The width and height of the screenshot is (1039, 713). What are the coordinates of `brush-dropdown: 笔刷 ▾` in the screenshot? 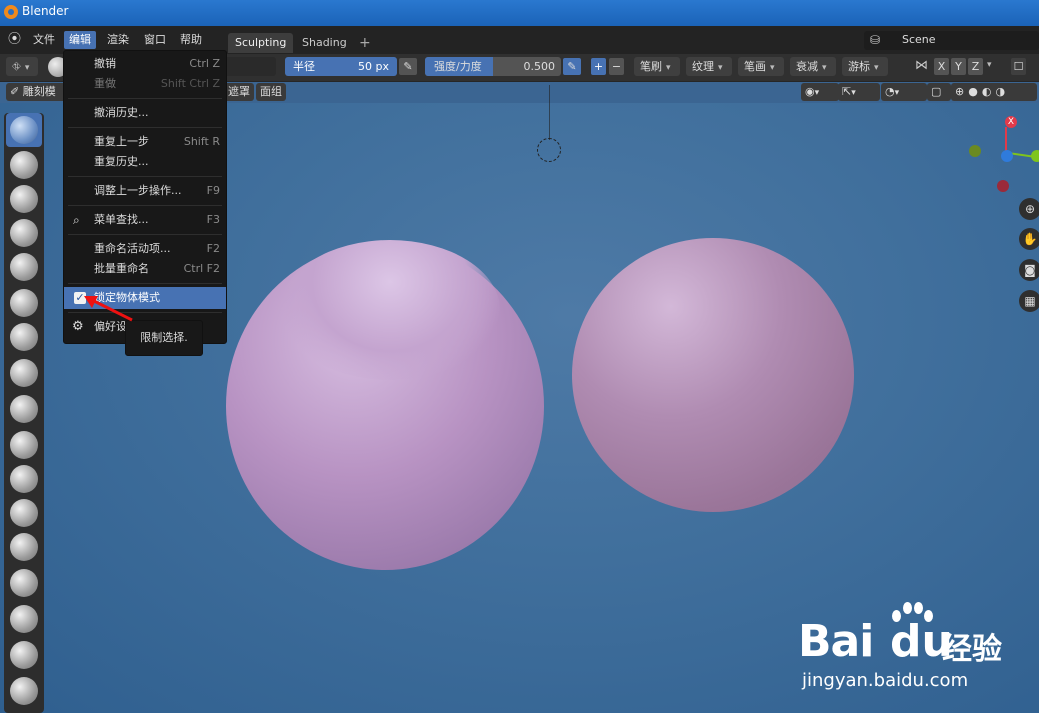 It's located at (657, 66).